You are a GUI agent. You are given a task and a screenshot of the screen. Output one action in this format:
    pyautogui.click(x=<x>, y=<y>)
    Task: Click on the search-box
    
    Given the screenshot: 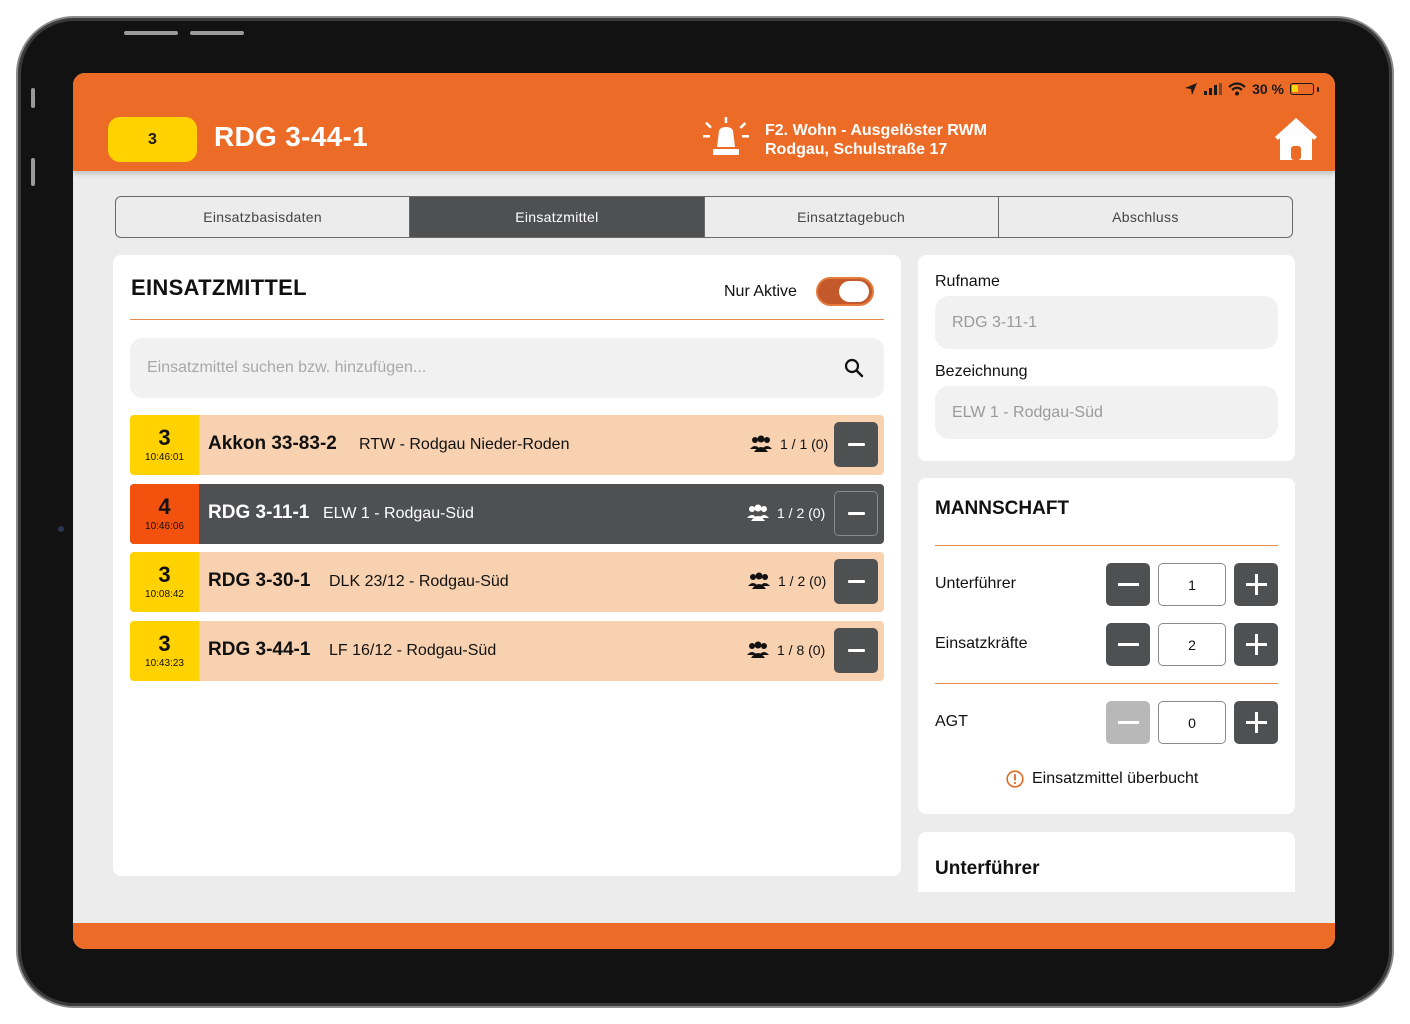 What is the action you would take?
    pyautogui.click(x=507, y=368)
    